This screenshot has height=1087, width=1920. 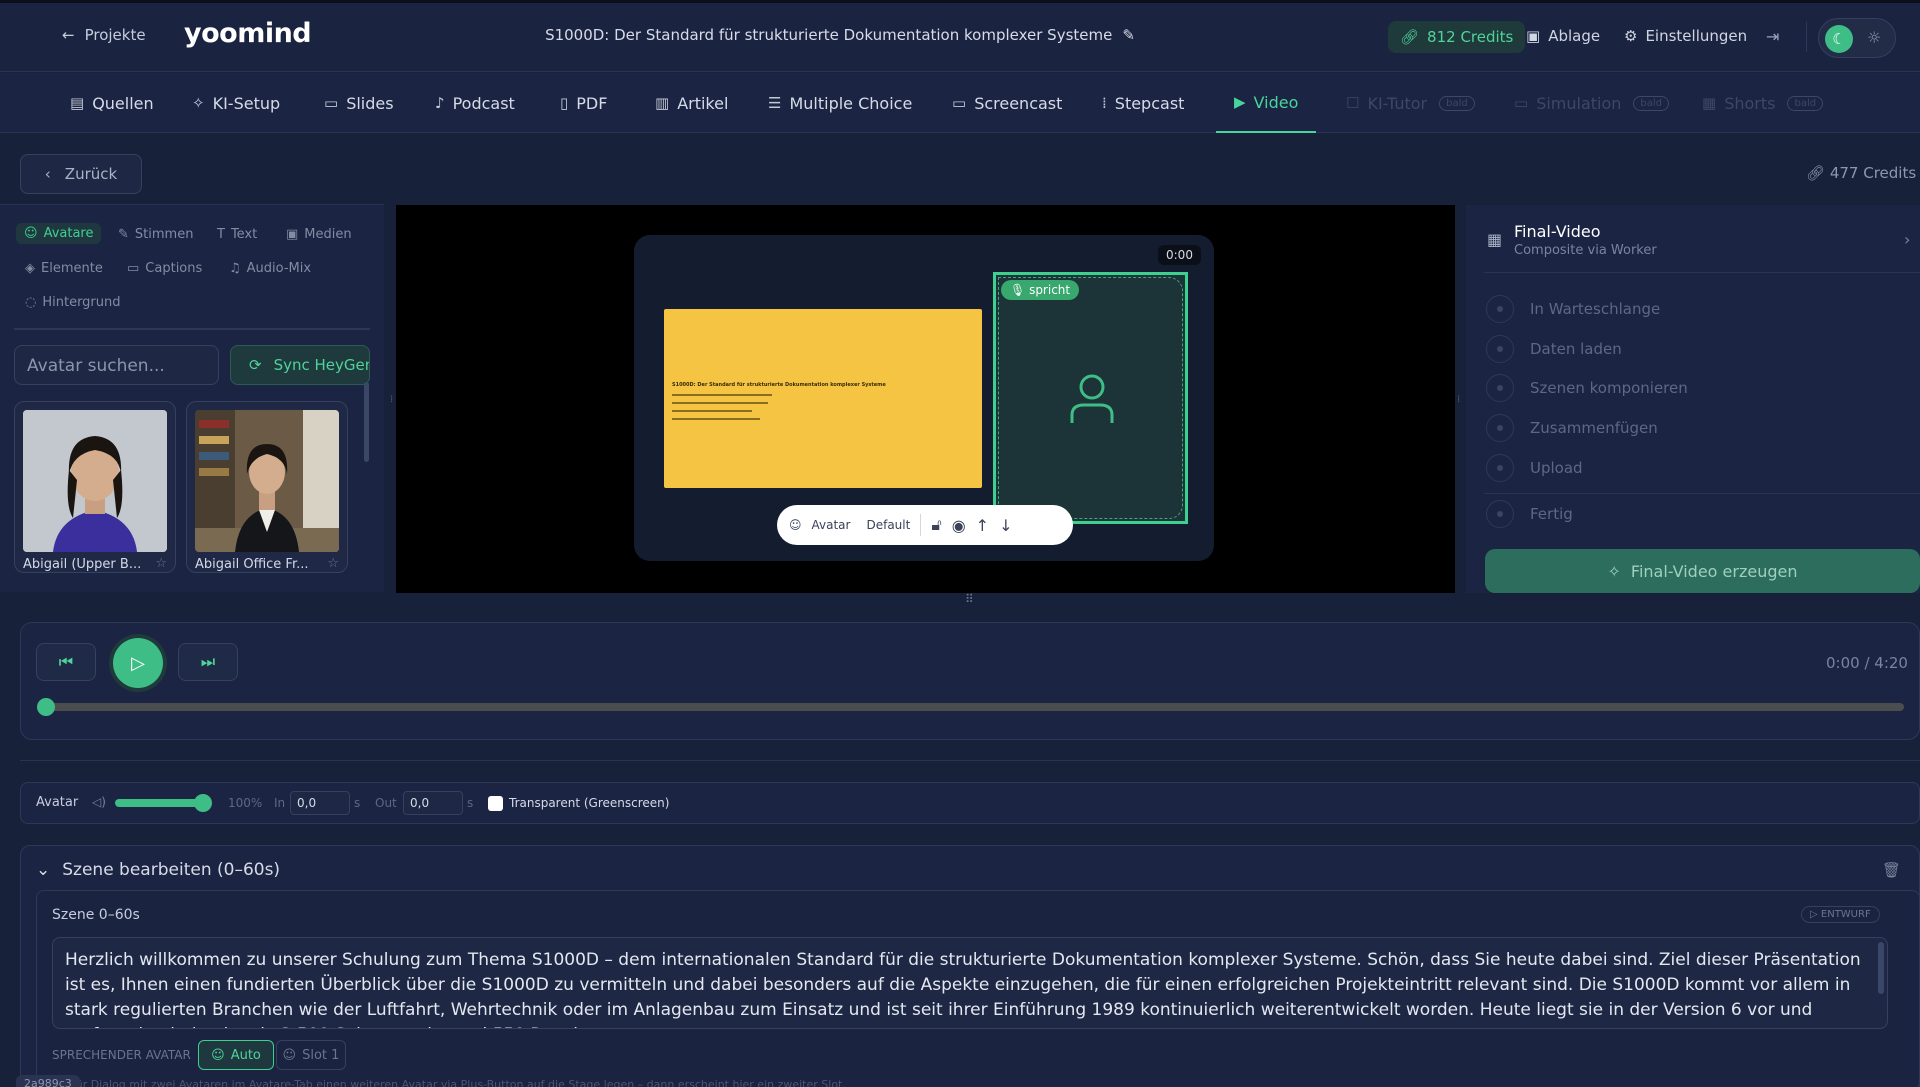 I want to click on trash-icon: 🗑︎, so click(x=1891, y=870).